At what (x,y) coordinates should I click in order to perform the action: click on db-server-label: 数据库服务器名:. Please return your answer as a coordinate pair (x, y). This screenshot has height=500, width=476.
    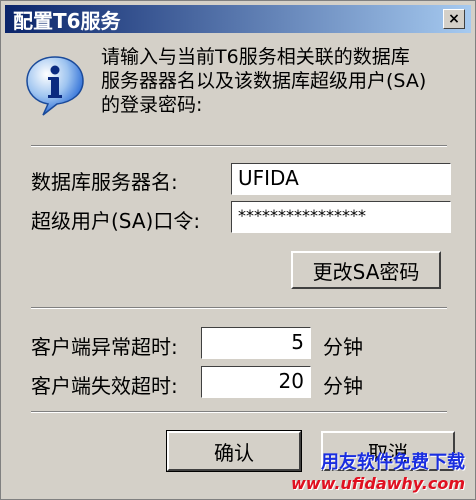
    Looking at the image, I should click on (104, 182).